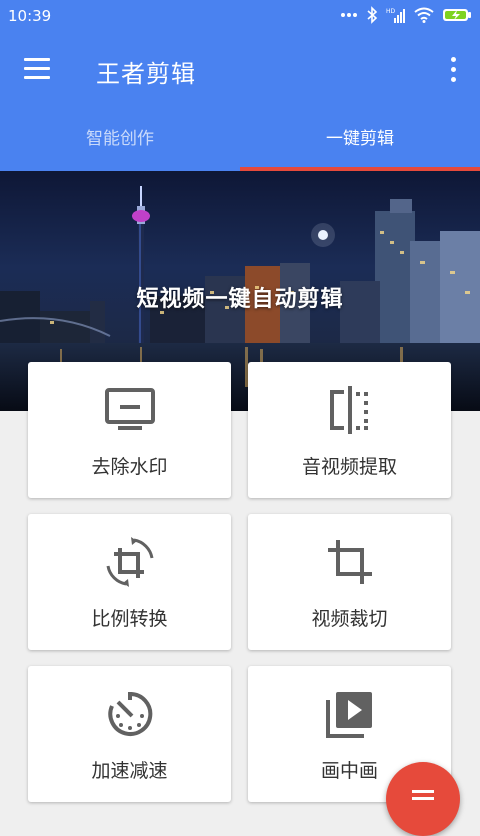 The width and height of the screenshot is (480, 836). Describe the element at coordinates (349, 715) in the screenshot. I see `video-library-icon` at that location.